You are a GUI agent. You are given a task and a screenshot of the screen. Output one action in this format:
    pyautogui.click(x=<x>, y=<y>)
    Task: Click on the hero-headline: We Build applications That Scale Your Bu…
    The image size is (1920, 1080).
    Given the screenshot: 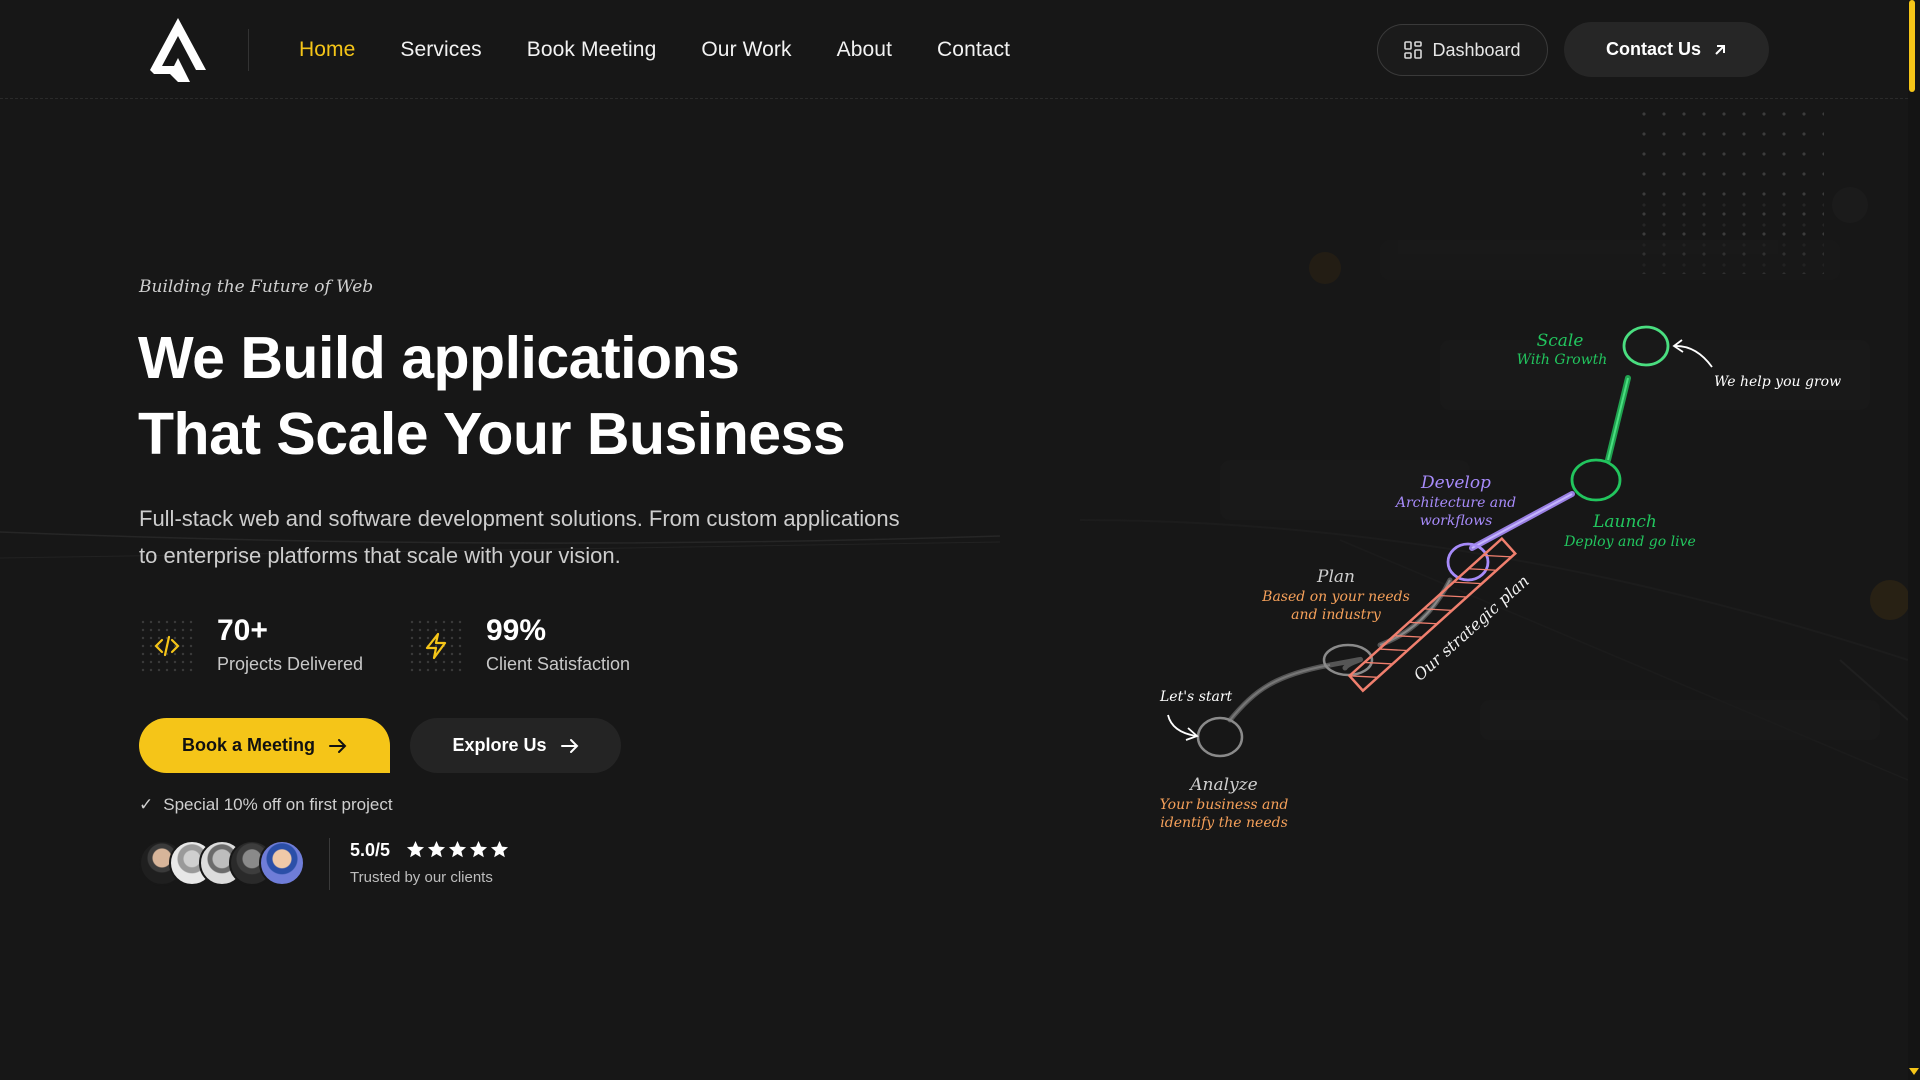 What is the action you would take?
    pyautogui.click(x=588, y=396)
    